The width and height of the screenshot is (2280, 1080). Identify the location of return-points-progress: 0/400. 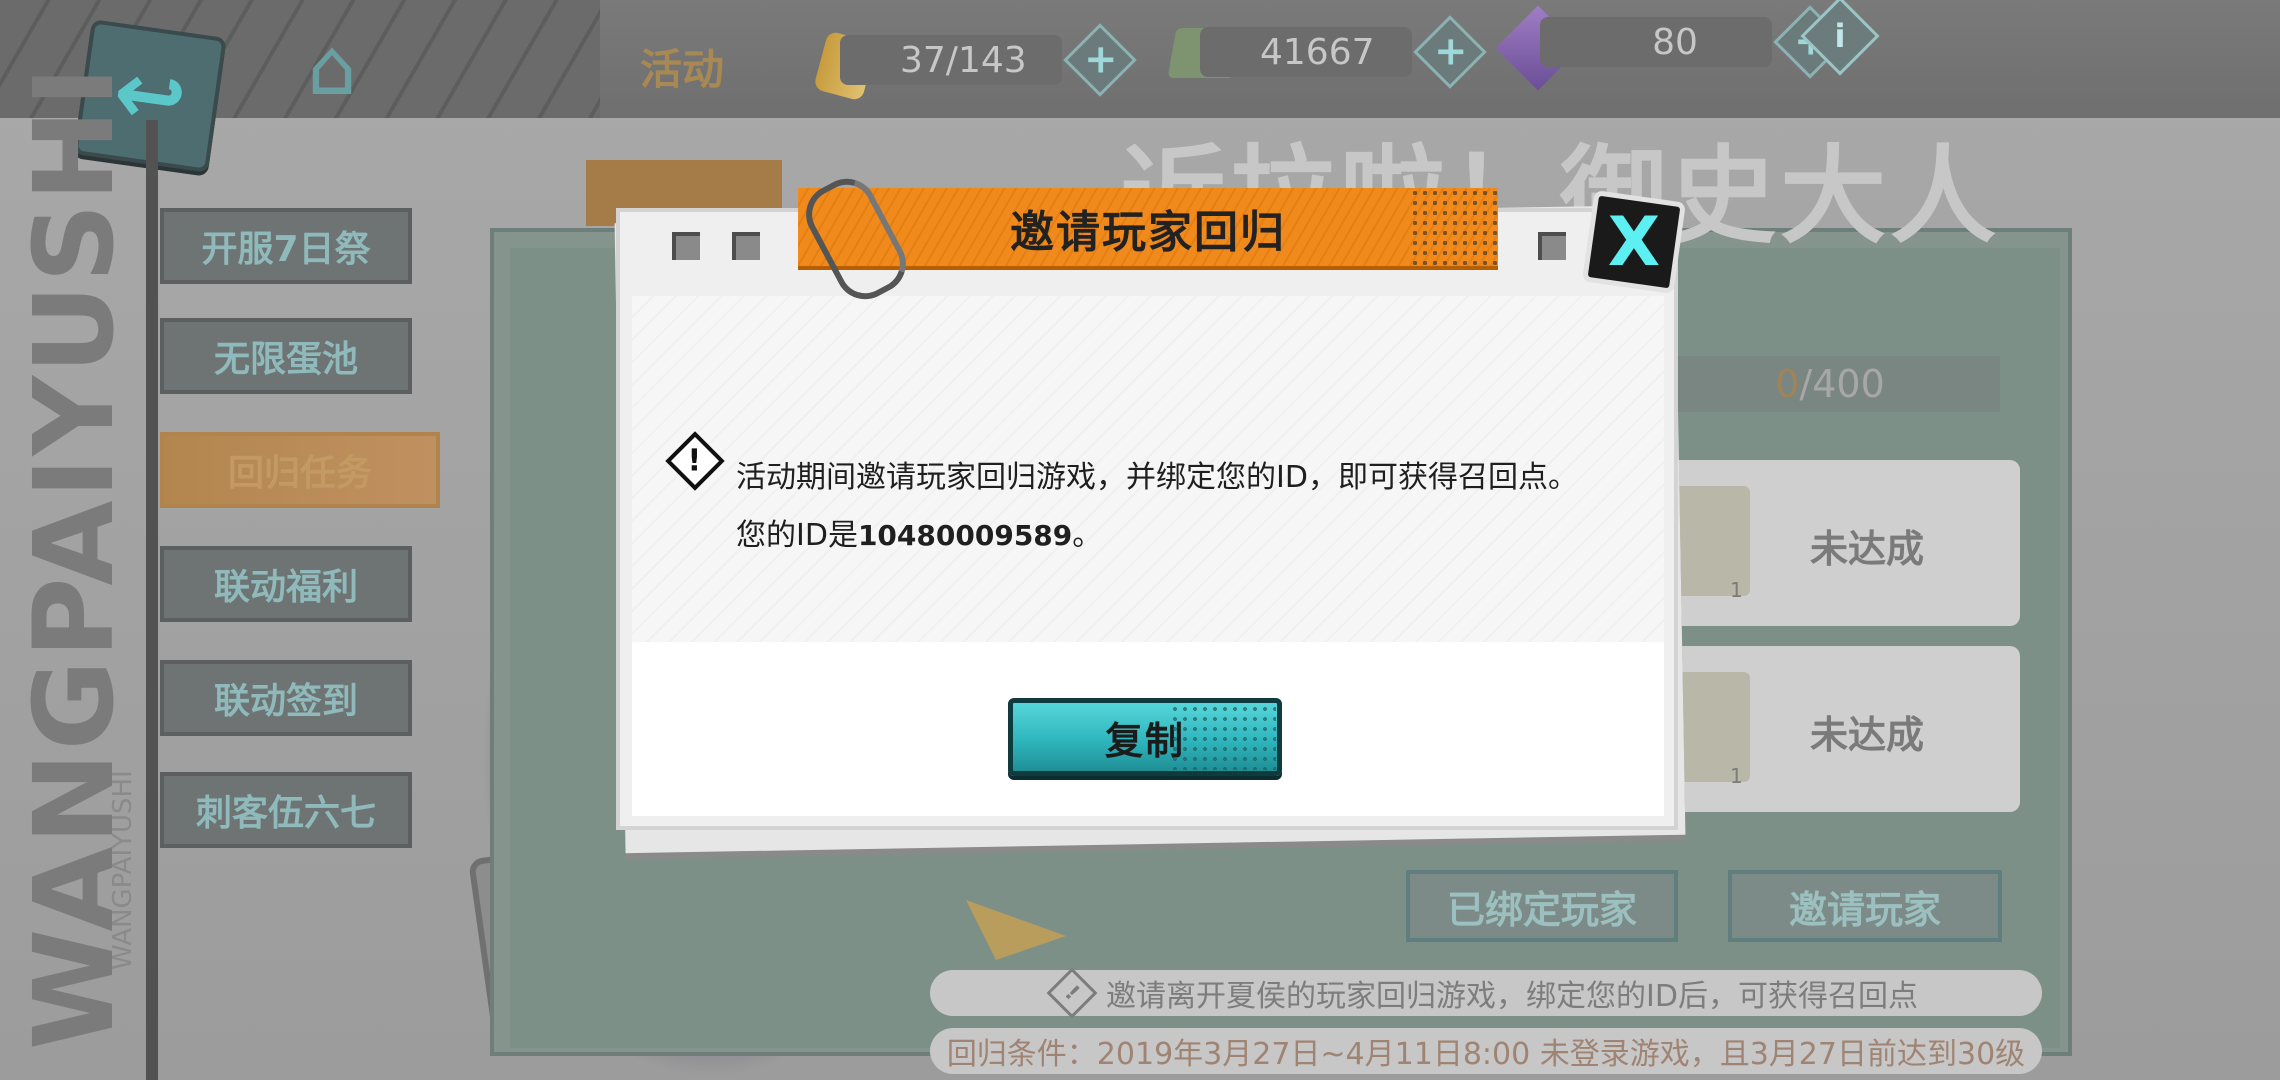
(1830, 384).